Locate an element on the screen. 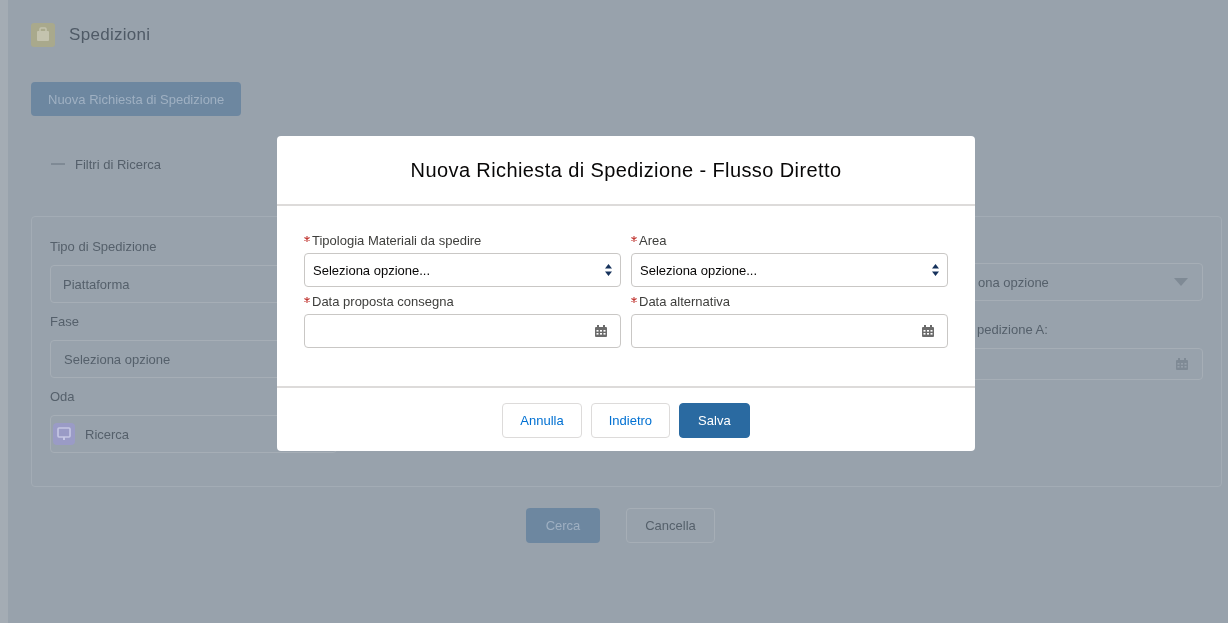  field-label: Oda is located at coordinates (63, 397).